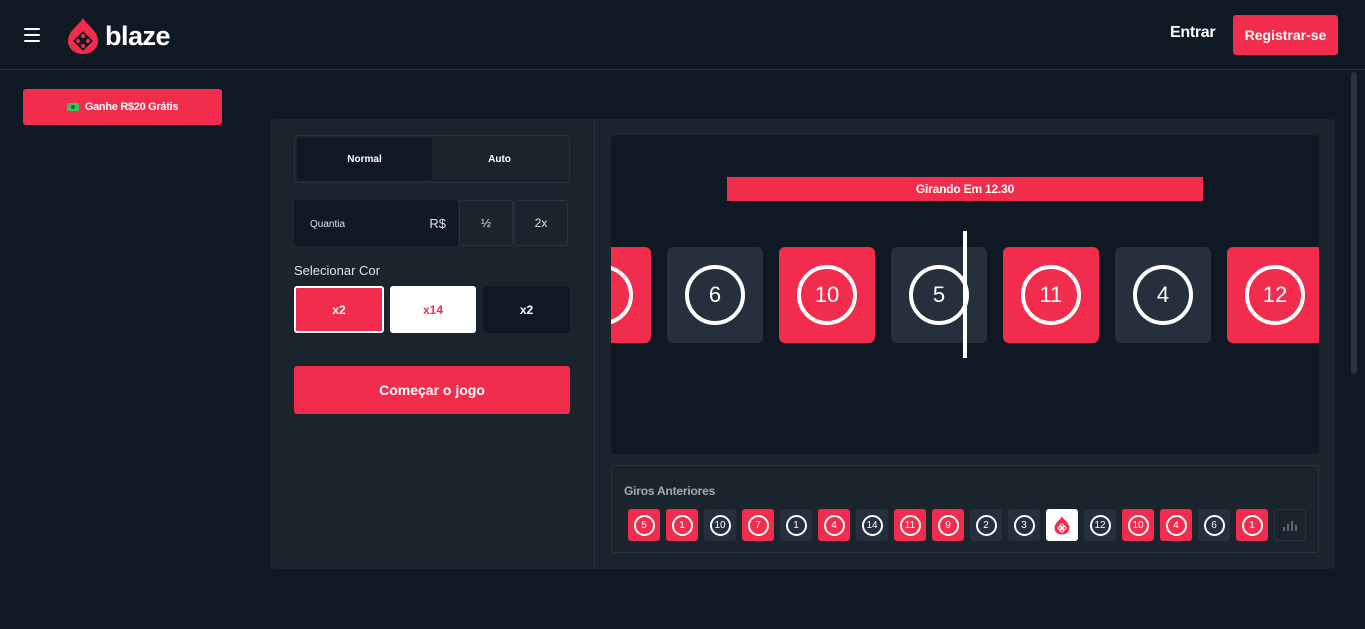 This screenshot has height=629, width=1365. I want to click on color-black-button: x2, so click(526, 309).